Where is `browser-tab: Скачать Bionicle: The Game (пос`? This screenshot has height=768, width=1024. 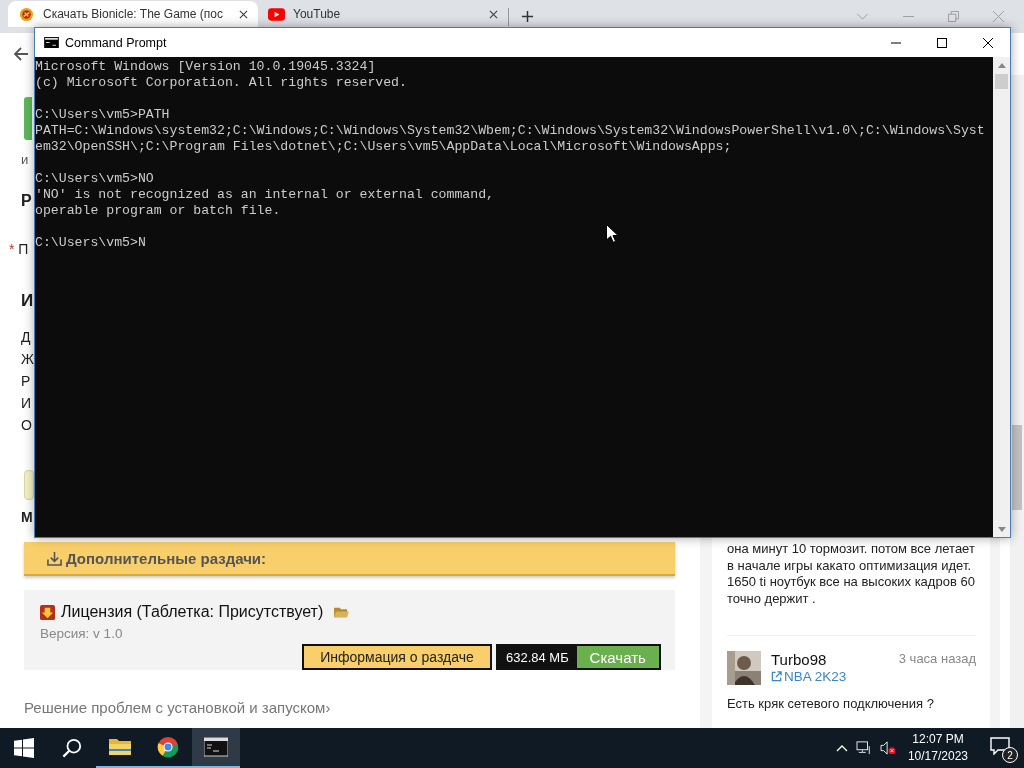
browser-tab: Скачать Bionicle: The Game (пос is located at coordinates (133, 14).